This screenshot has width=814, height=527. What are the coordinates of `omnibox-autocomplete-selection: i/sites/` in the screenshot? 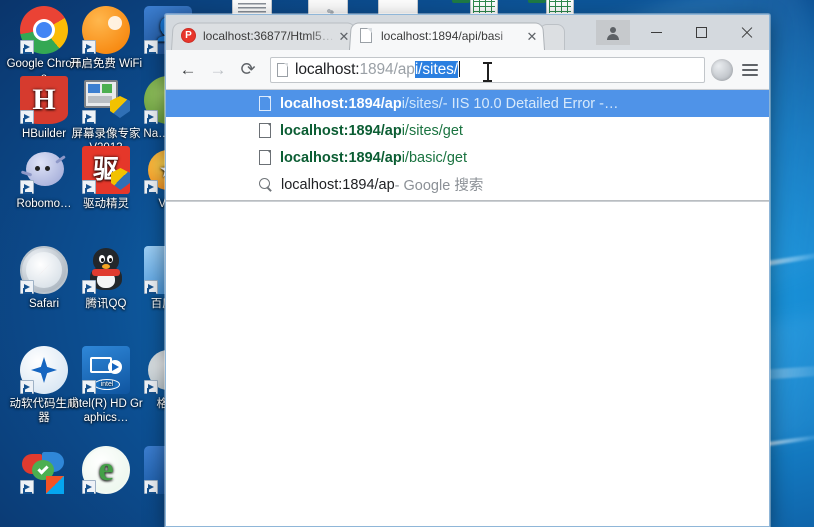 It's located at (436, 69).